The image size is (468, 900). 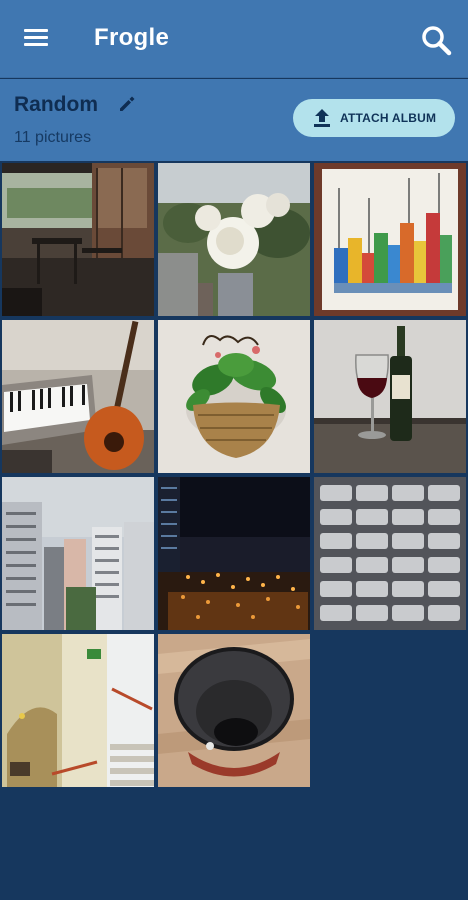 What do you see at coordinates (36, 38) in the screenshot?
I see `menu-icon` at bounding box center [36, 38].